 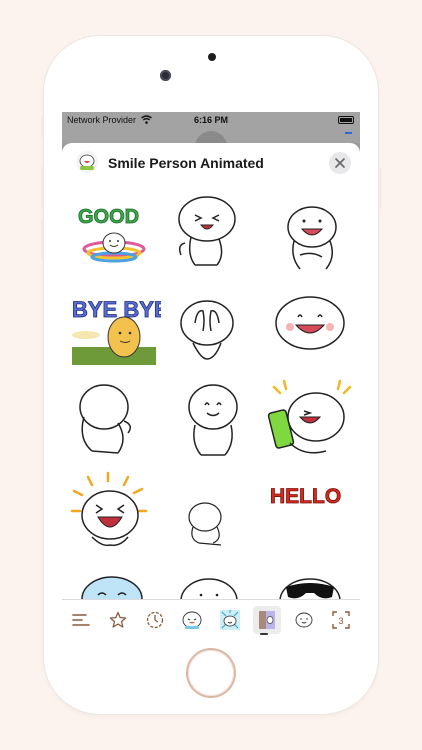 I want to click on tab-recent, so click(x=155, y=620).